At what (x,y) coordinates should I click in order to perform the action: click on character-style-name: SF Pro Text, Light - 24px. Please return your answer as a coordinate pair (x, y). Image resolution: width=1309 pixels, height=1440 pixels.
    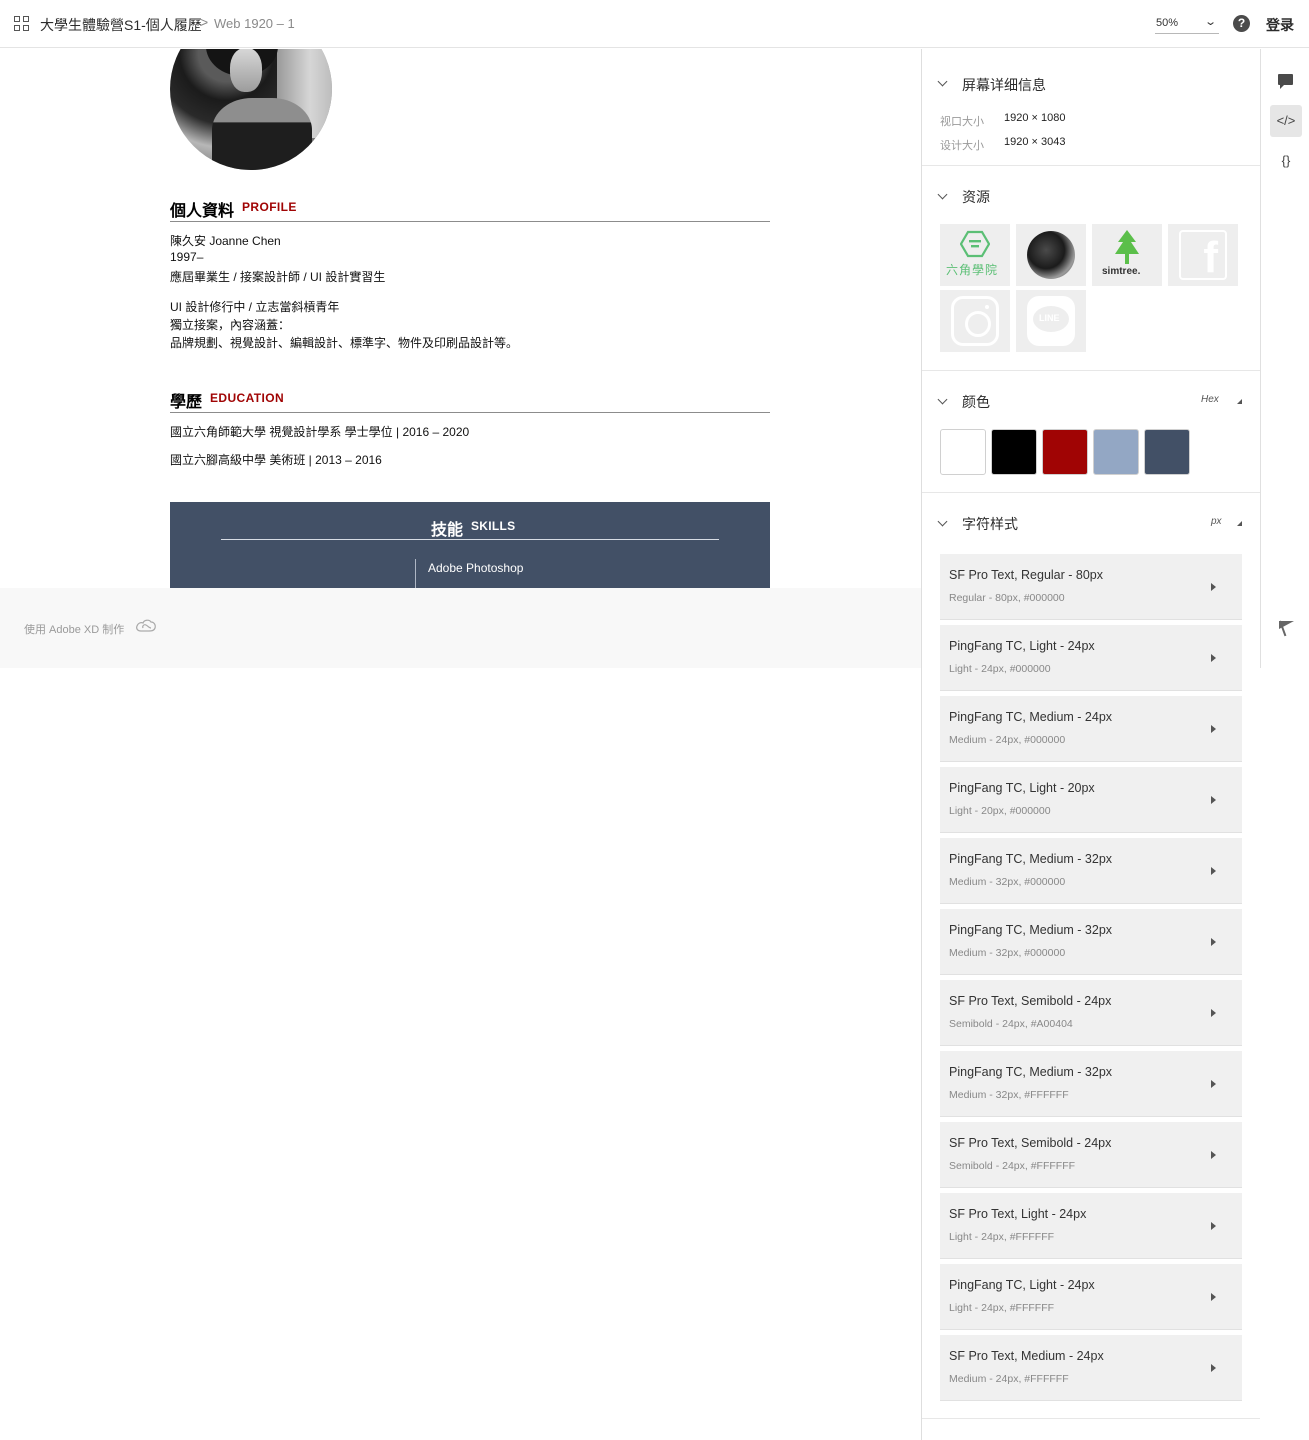
    Looking at the image, I should click on (1018, 1214).